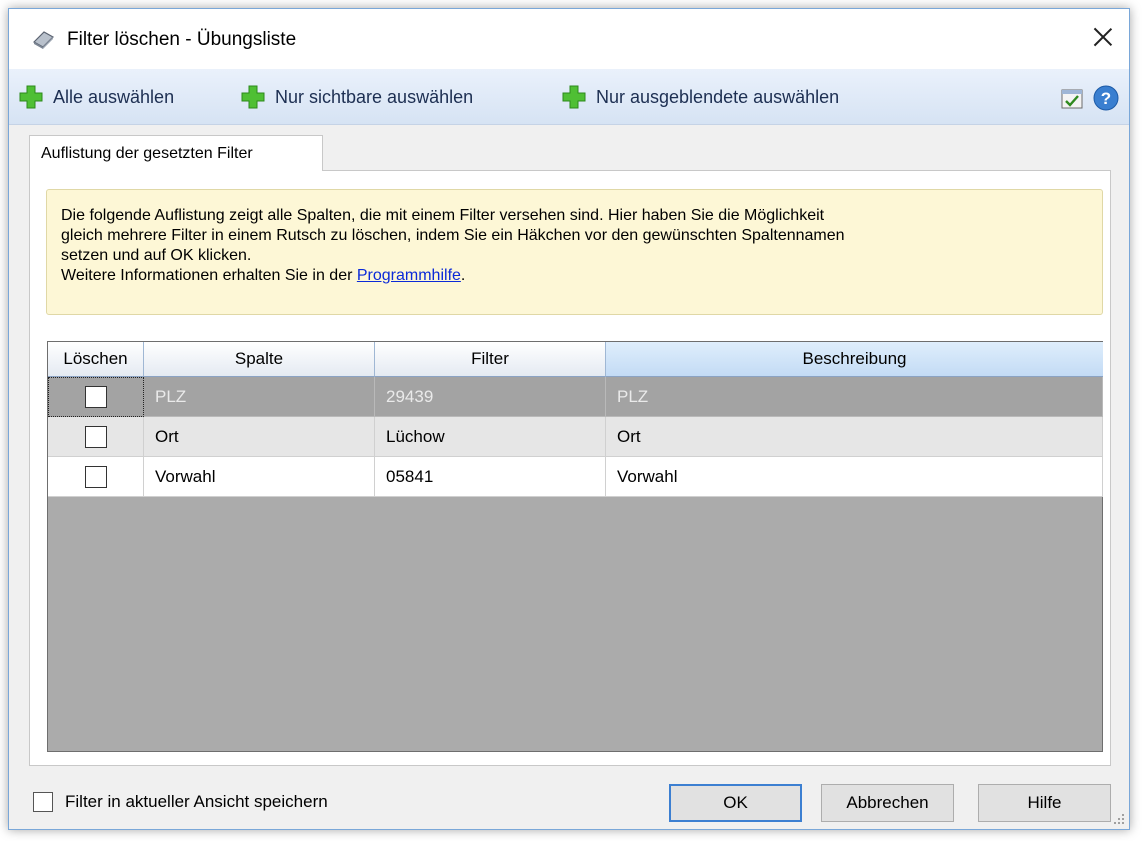  Describe the element at coordinates (854, 477) in the screenshot. I see `description-cell: Vorwahl` at that location.